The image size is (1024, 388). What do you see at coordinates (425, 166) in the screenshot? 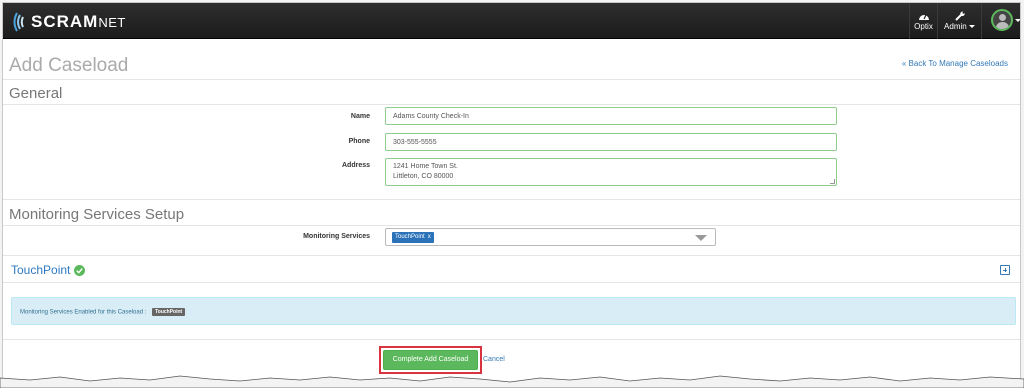
I see `address-line-1: 1241 Home Town St.` at bounding box center [425, 166].